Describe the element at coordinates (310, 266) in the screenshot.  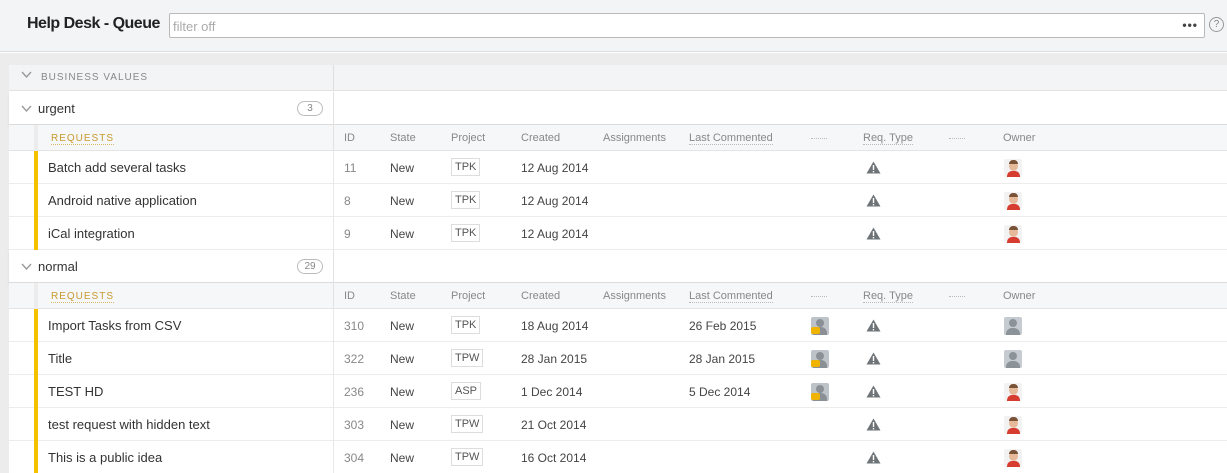
I see `group-count-badge: 29` at that location.